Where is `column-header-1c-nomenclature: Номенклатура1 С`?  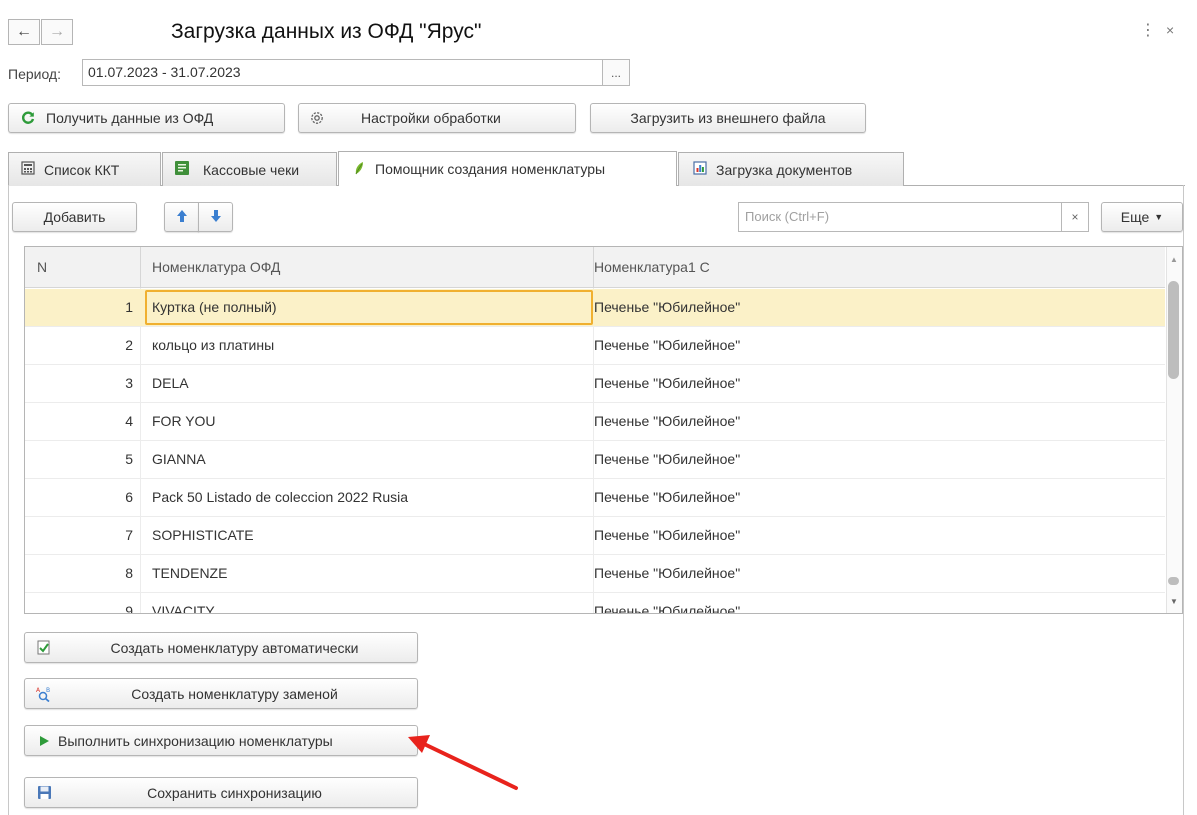
column-header-1c-nomenclature: Номенклатура1 С is located at coordinates (652, 267).